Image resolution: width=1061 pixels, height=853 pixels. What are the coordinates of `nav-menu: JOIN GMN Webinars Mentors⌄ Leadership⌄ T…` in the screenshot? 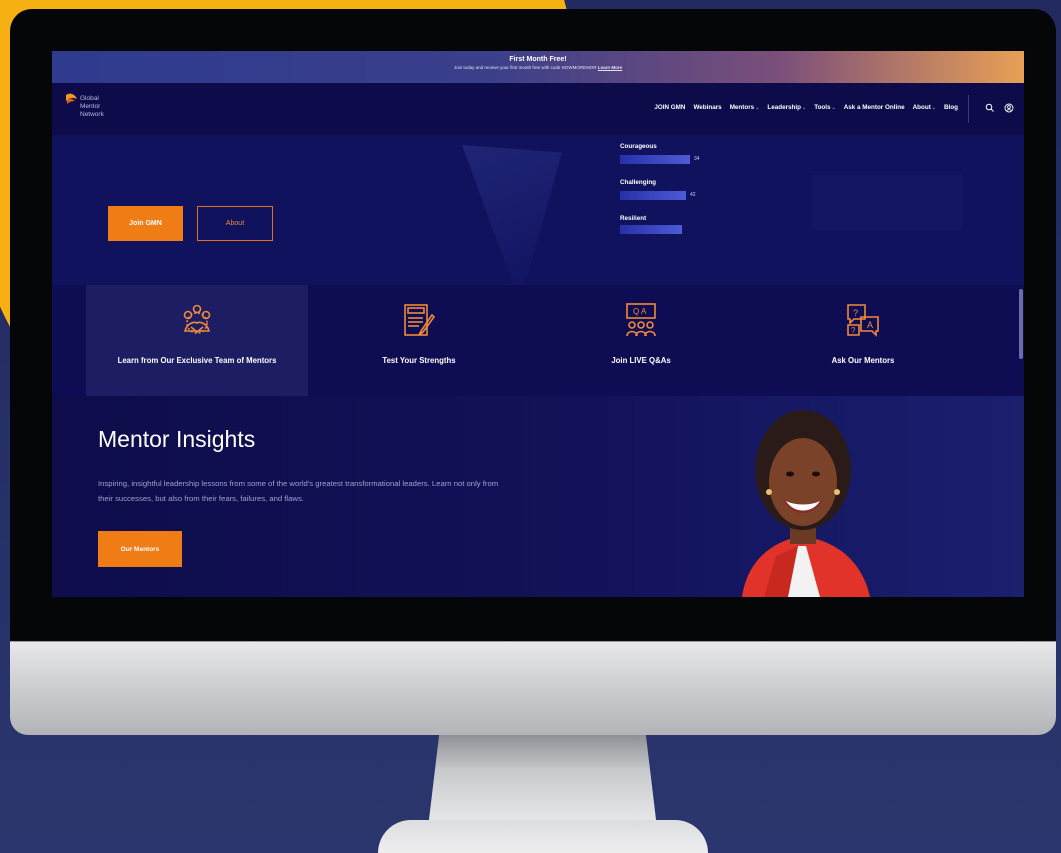 It's located at (806, 107).